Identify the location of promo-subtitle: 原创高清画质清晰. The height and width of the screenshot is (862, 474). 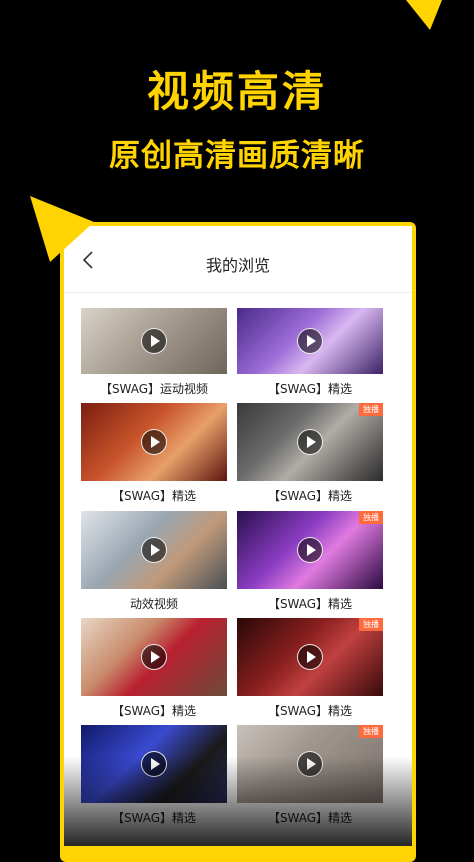
(237, 156).